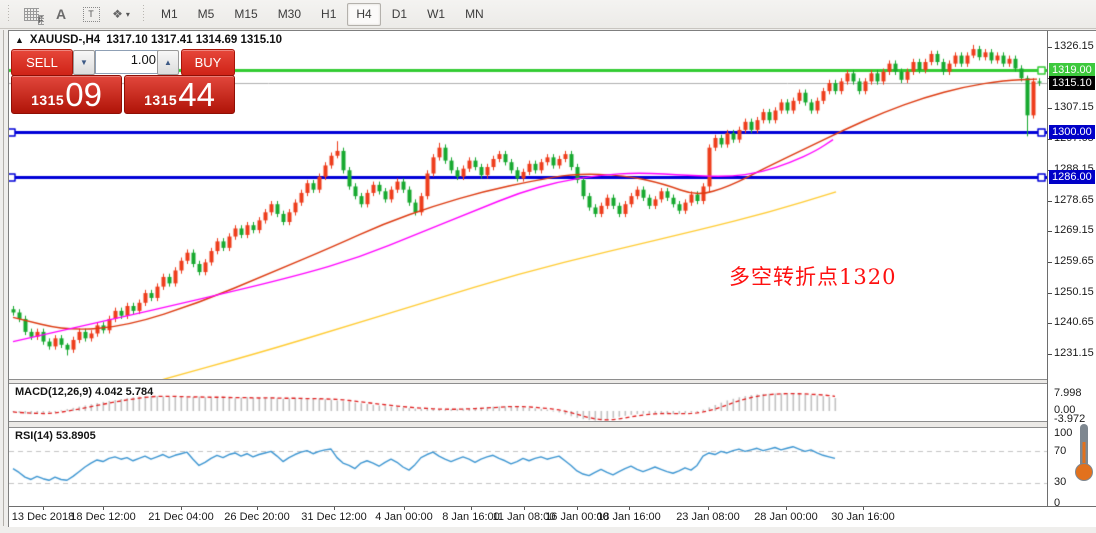 The width and height of the screenshot is (1096, 533). I want to click on rsi-label: RSI(14) 53.8905, so click(55, 436).